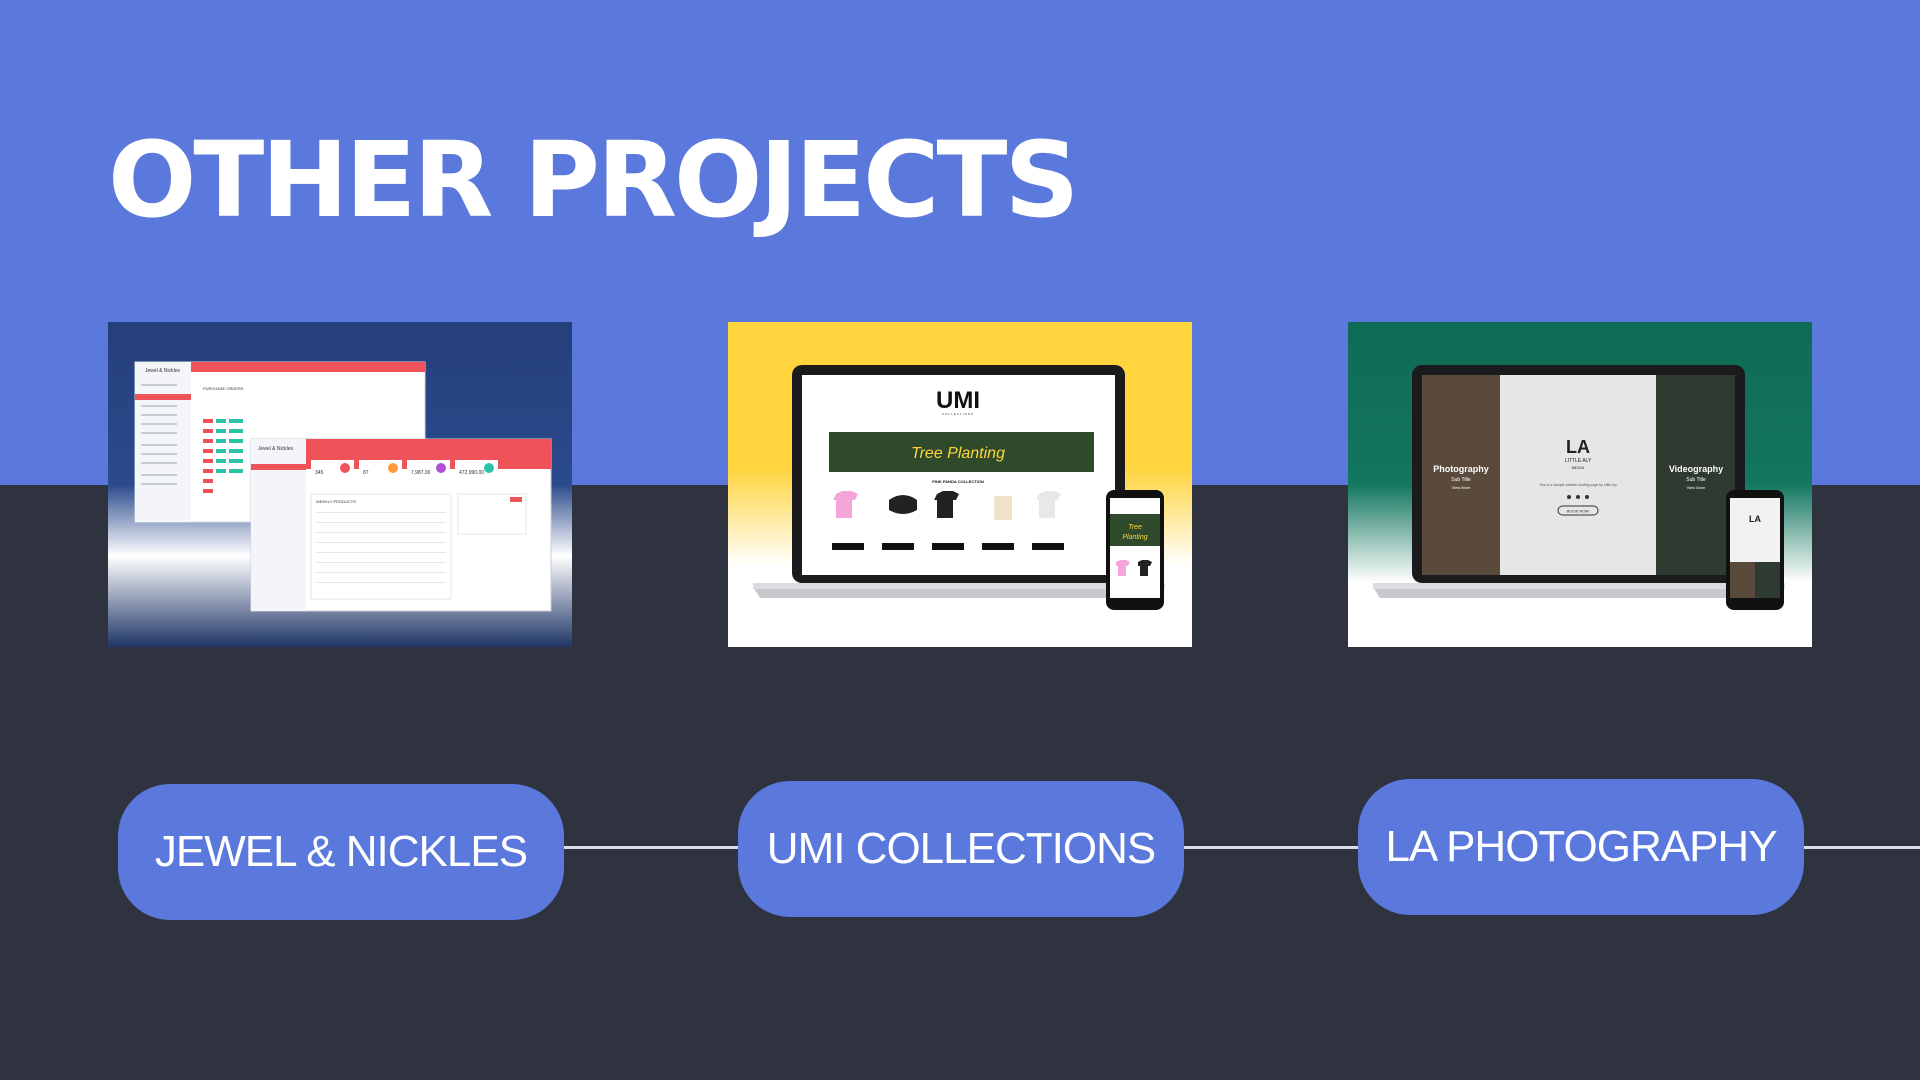 This screenshot has width=1920, height=1080. I want to click on videography-subtitle: Sub Title, so click(1696, 480).